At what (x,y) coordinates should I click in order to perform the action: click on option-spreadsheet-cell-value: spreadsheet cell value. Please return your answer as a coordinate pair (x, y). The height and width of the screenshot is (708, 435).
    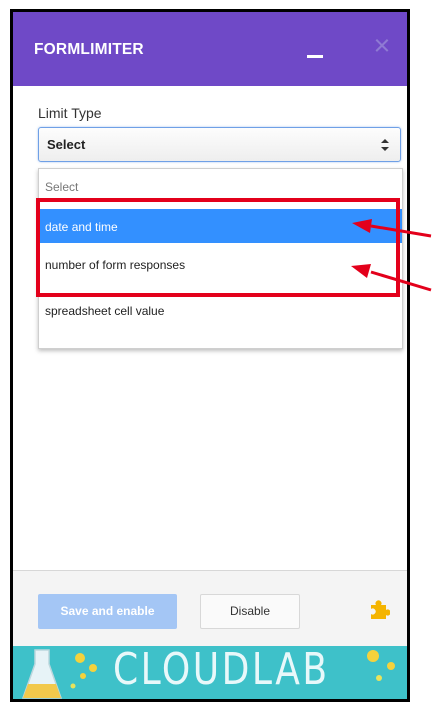
    Looking at the image, I should click on (220, 310).